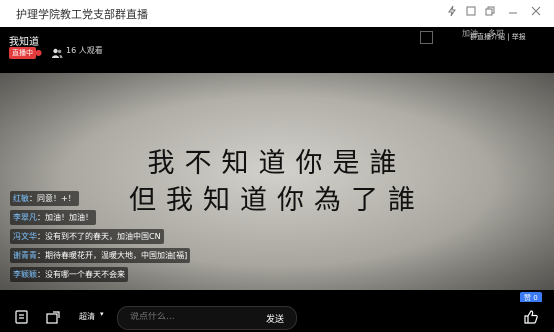 The height and width of the screenshot is (332, 554). What do you see at coordinates (25, 255) in the screenshot?
I see `chat-username: 谢青青` at bounding box center [25, 255].